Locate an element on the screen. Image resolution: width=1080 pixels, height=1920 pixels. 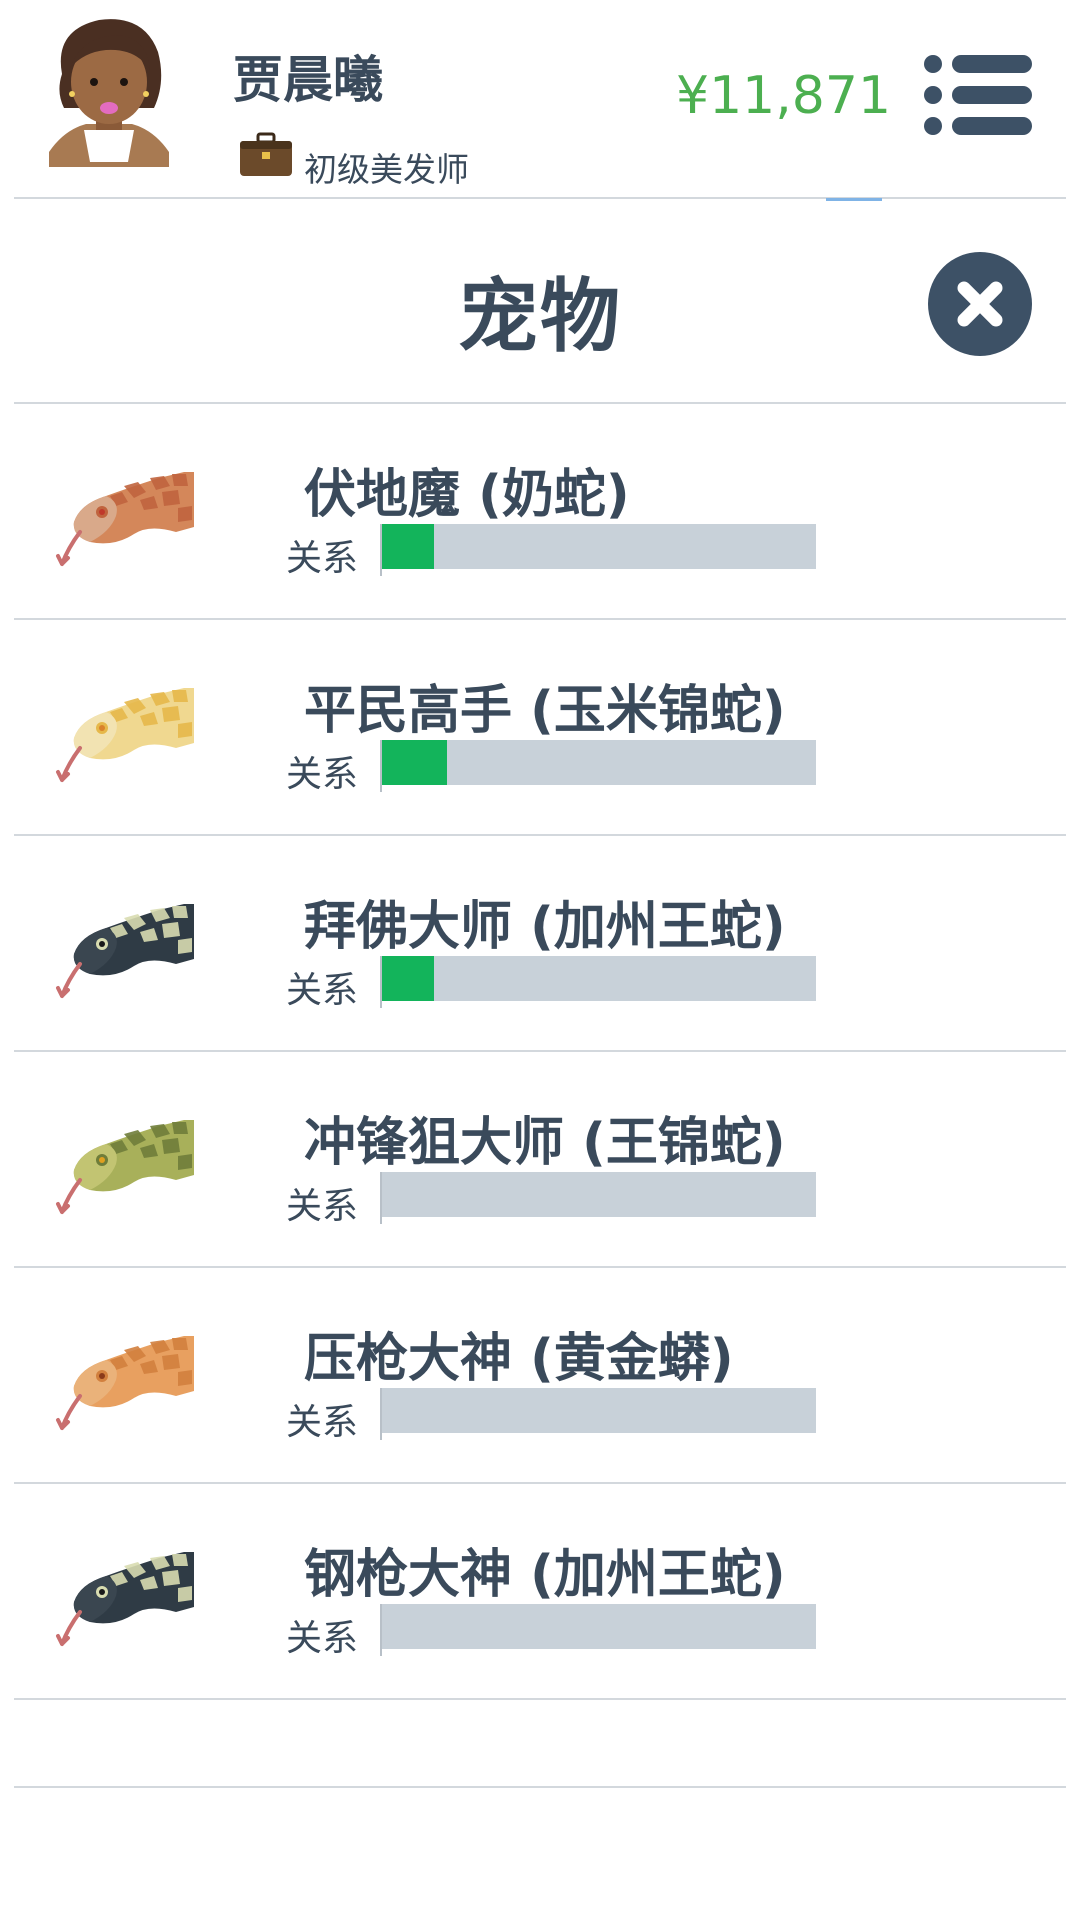
pet-name: 平民高手 (玉米锦蛇) is located at coordinates (545, 711).